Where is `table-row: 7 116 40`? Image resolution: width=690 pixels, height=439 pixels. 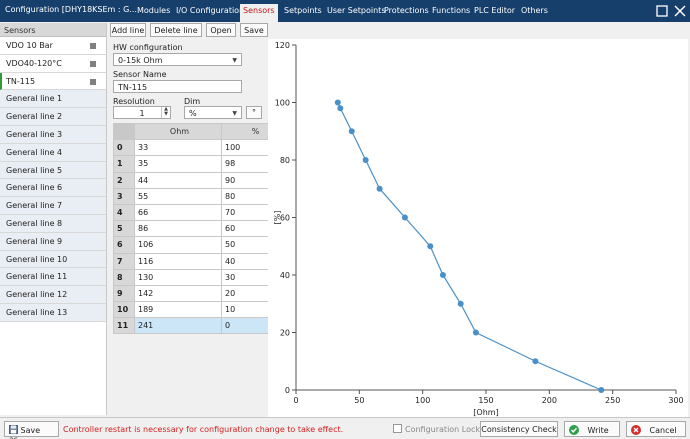 table-row: 7 116 40 is located at coordinates (200, 261).